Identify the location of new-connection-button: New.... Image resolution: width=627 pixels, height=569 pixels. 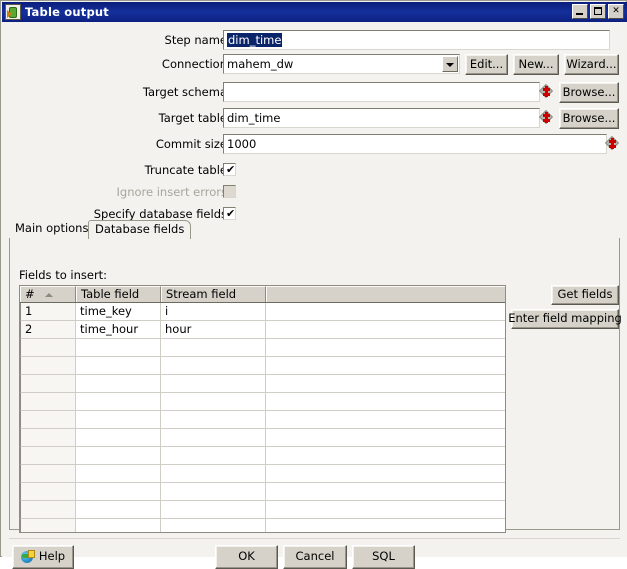
(536, 64).